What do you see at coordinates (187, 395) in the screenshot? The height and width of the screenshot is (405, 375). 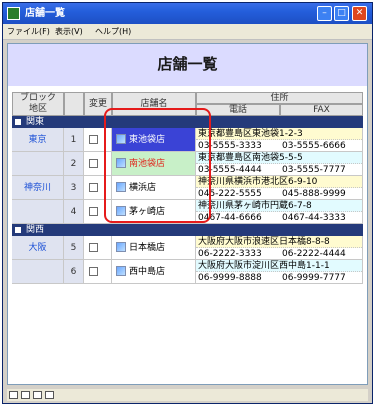 I see `status-bar` at bounding box center [187, 395].